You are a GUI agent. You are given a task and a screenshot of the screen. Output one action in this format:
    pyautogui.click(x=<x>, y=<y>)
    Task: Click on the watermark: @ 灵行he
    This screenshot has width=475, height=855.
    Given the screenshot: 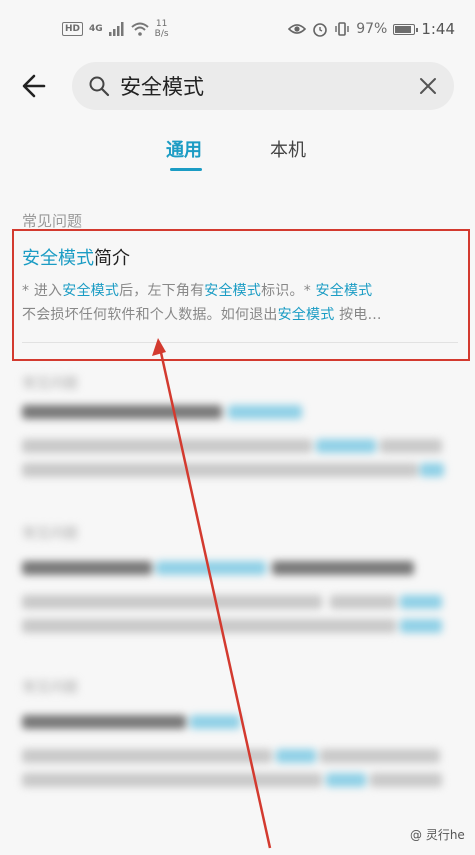 What is the action you would take?
    pyautogui.click(x=437, y=835)
    